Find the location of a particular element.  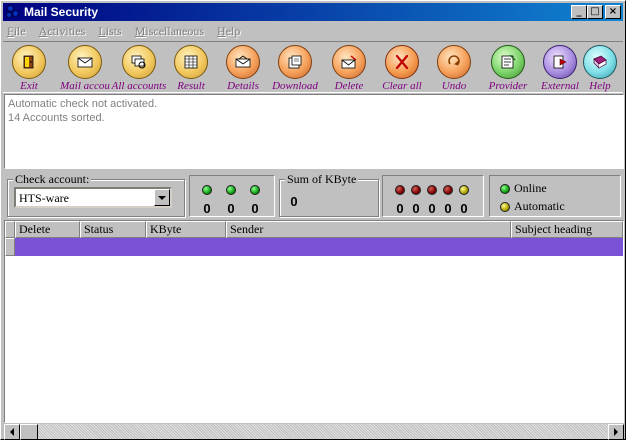

provider-icon is located at coordinates (508, 62).